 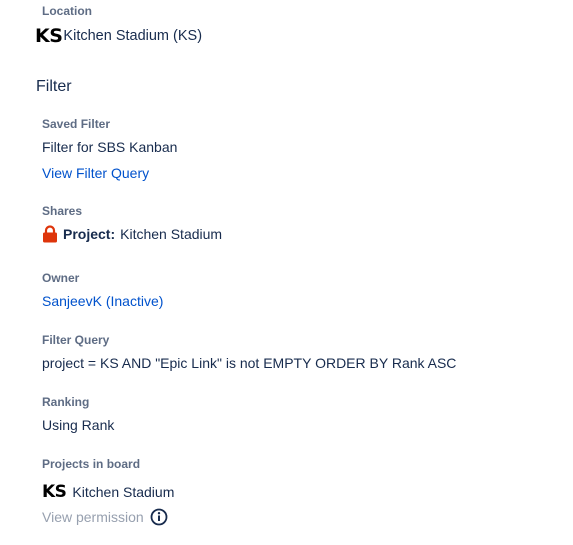 I want to click on filter-section-heading: Filter, so click(x=54, y=86).